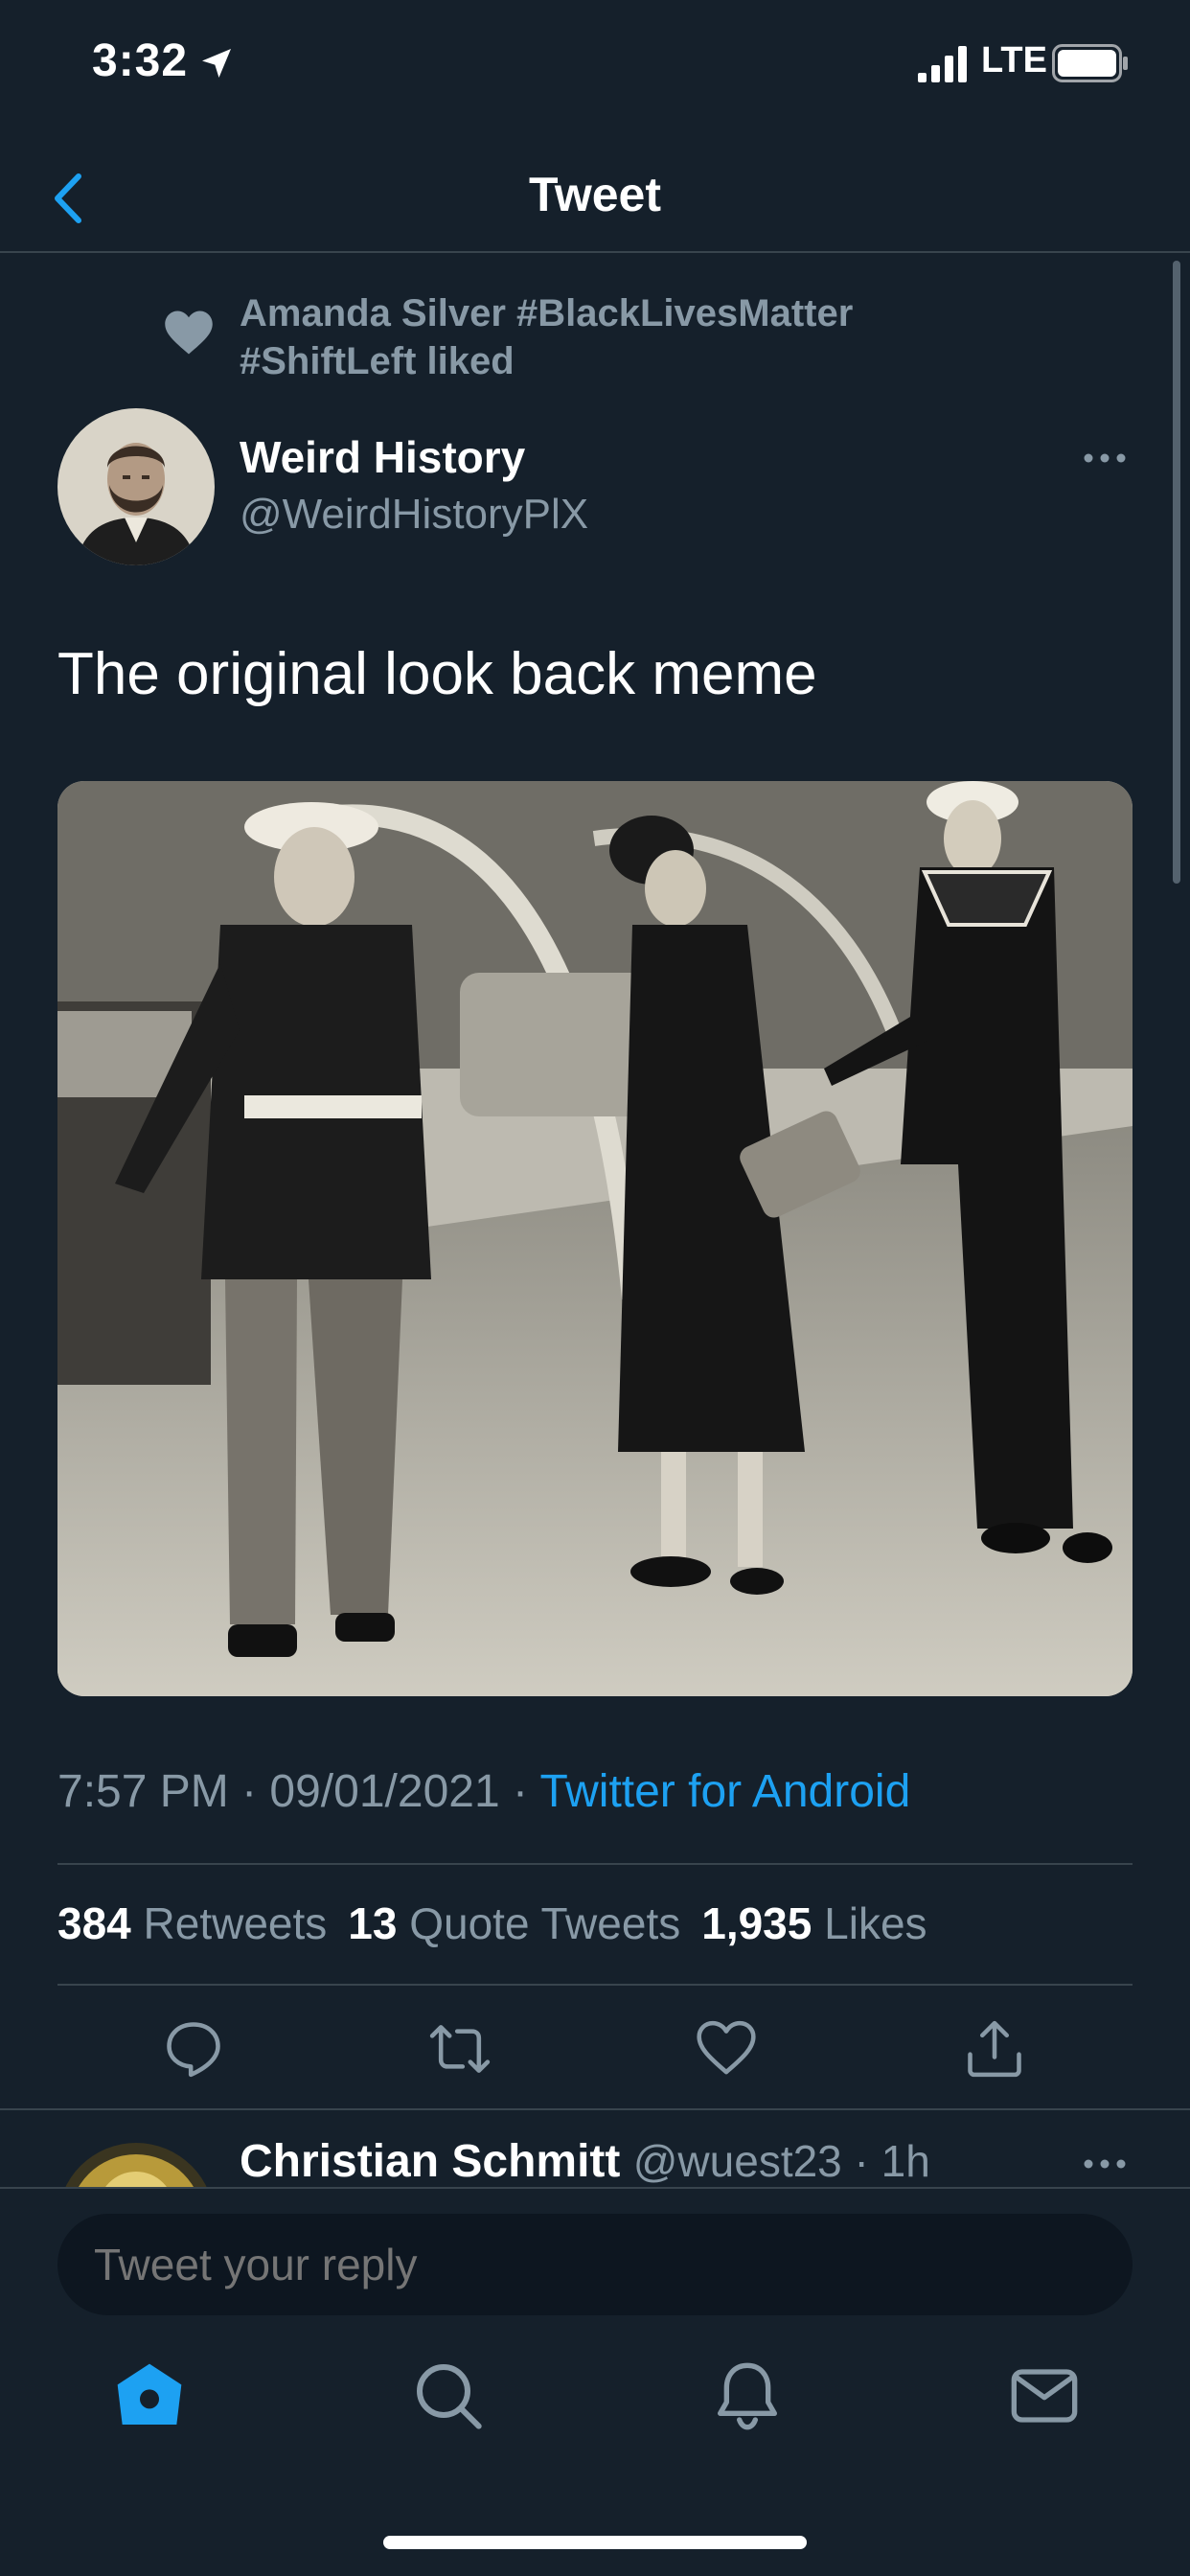  I want to click on reply-icon, so click(194, 2049).